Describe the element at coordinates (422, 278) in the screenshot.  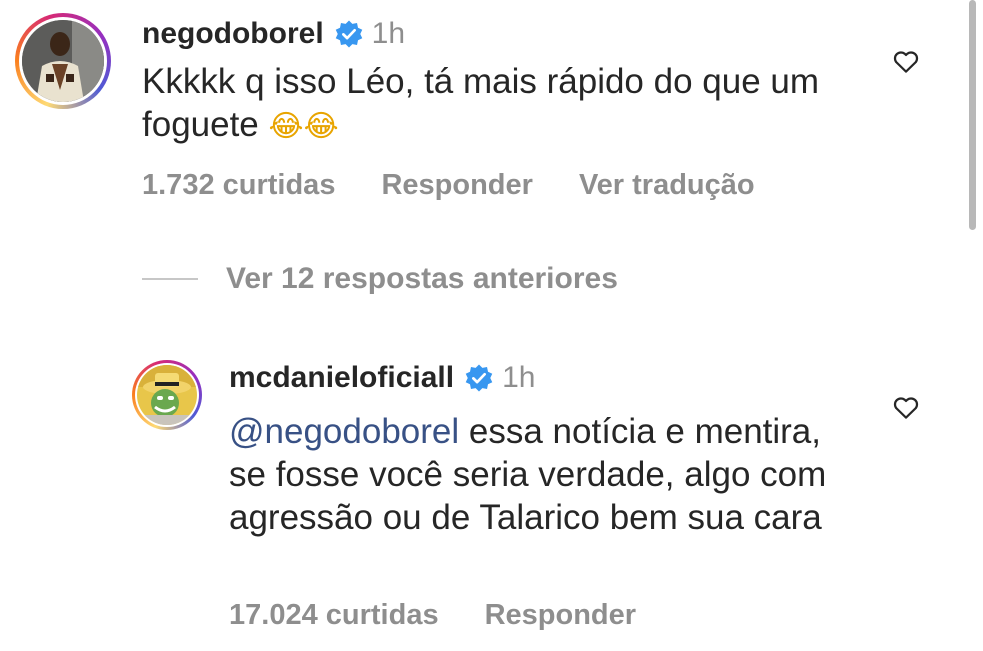
I see `view-replies-label: Ver 12 respostas anteriores` at that location.